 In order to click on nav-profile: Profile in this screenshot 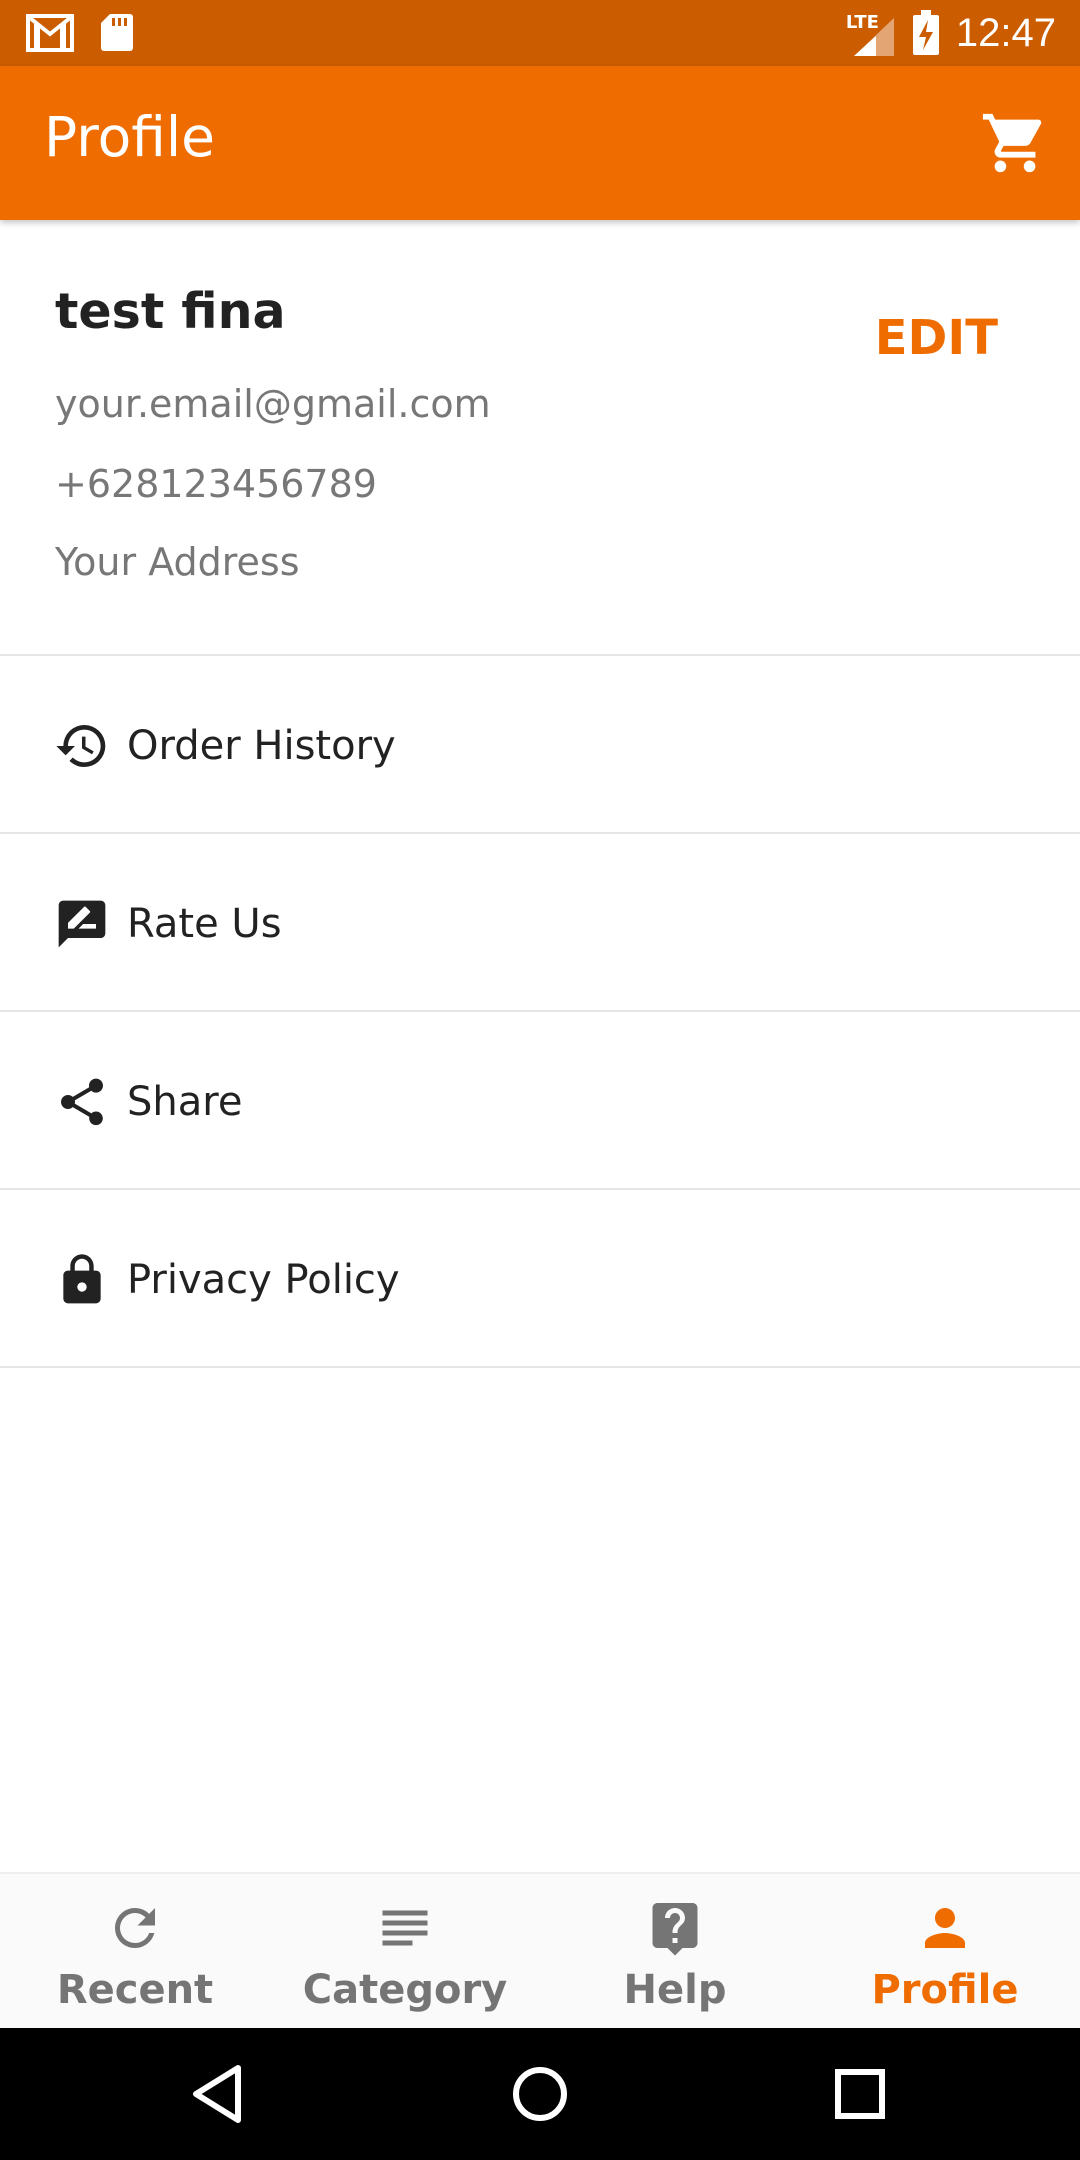, I will do `click(945, 1952)`.